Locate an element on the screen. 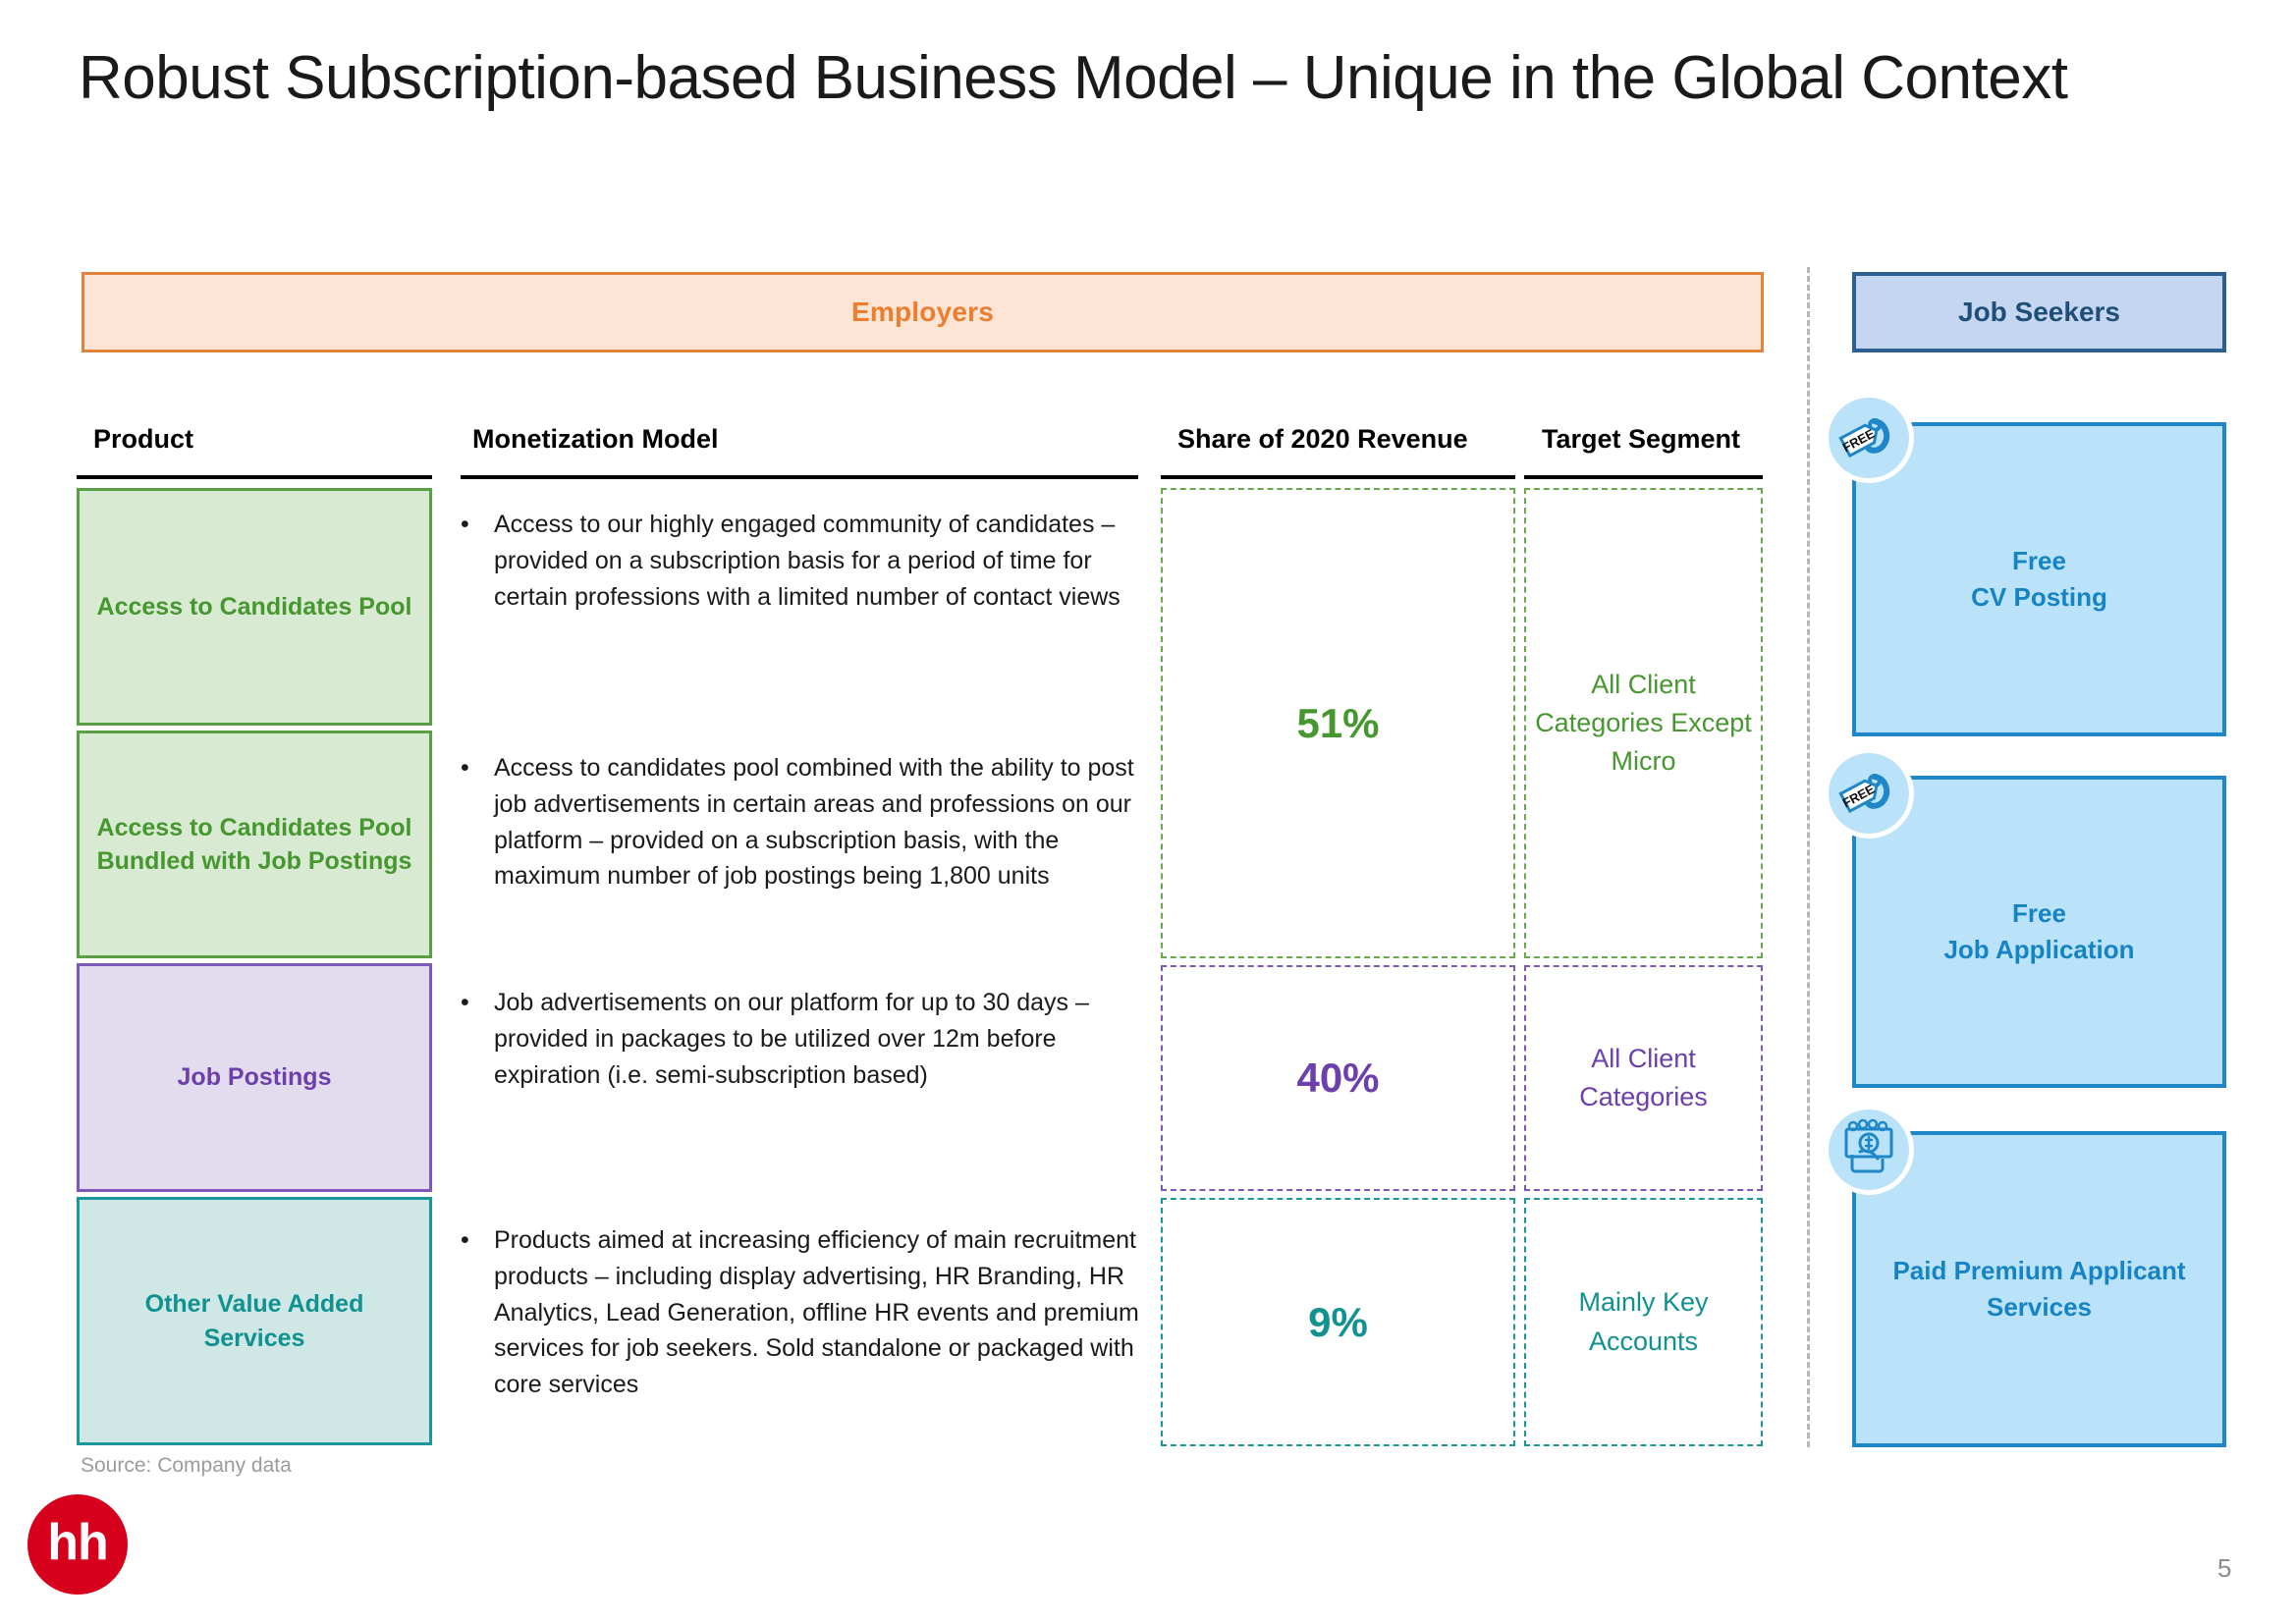 Image resolution: width=2296 pixels, height=1624 pixels. product-box-other-value-added-services: Other Value Added Services is located at coordinates (255, 1321).